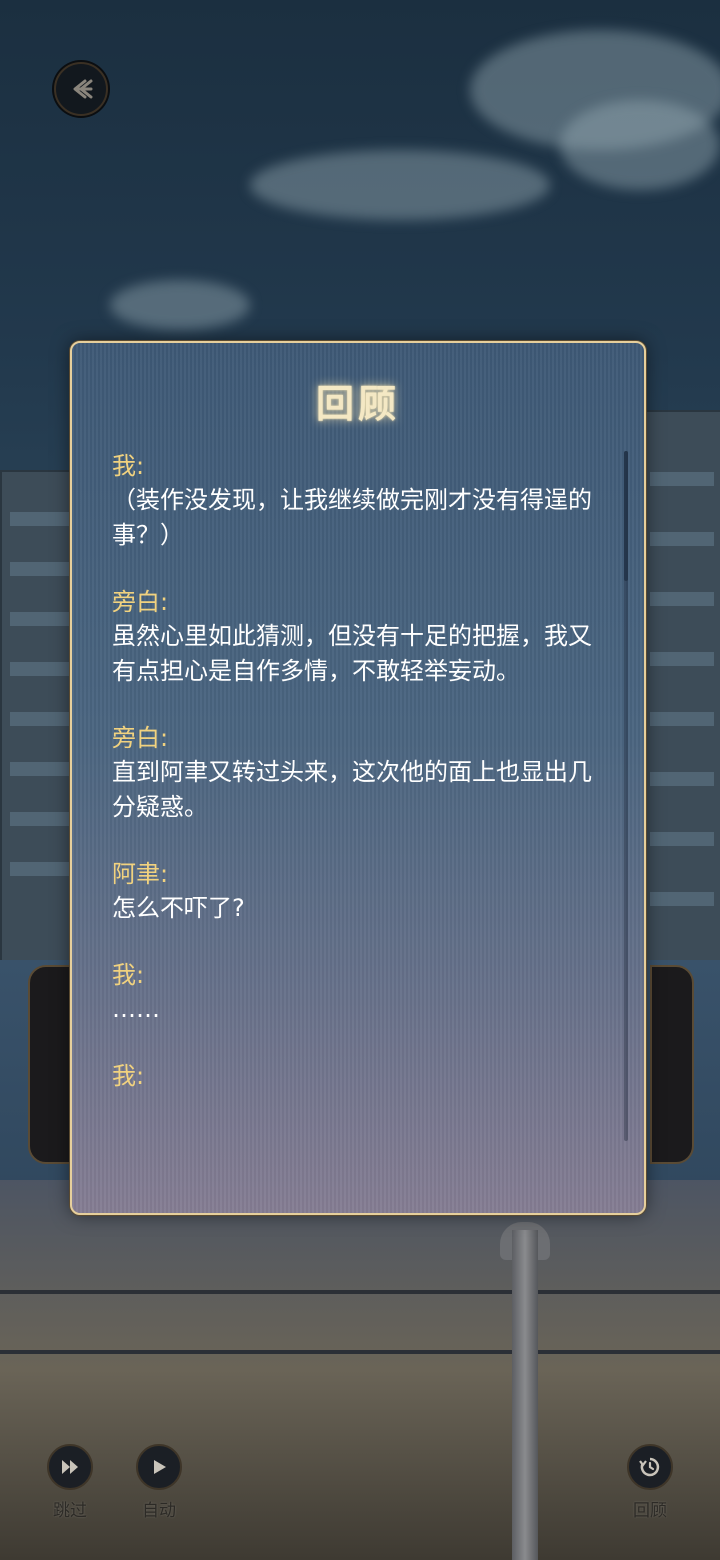 The height and width of the screenshot is (1560, 720). I want to click on back-arrow-icon, so click(83, 89).